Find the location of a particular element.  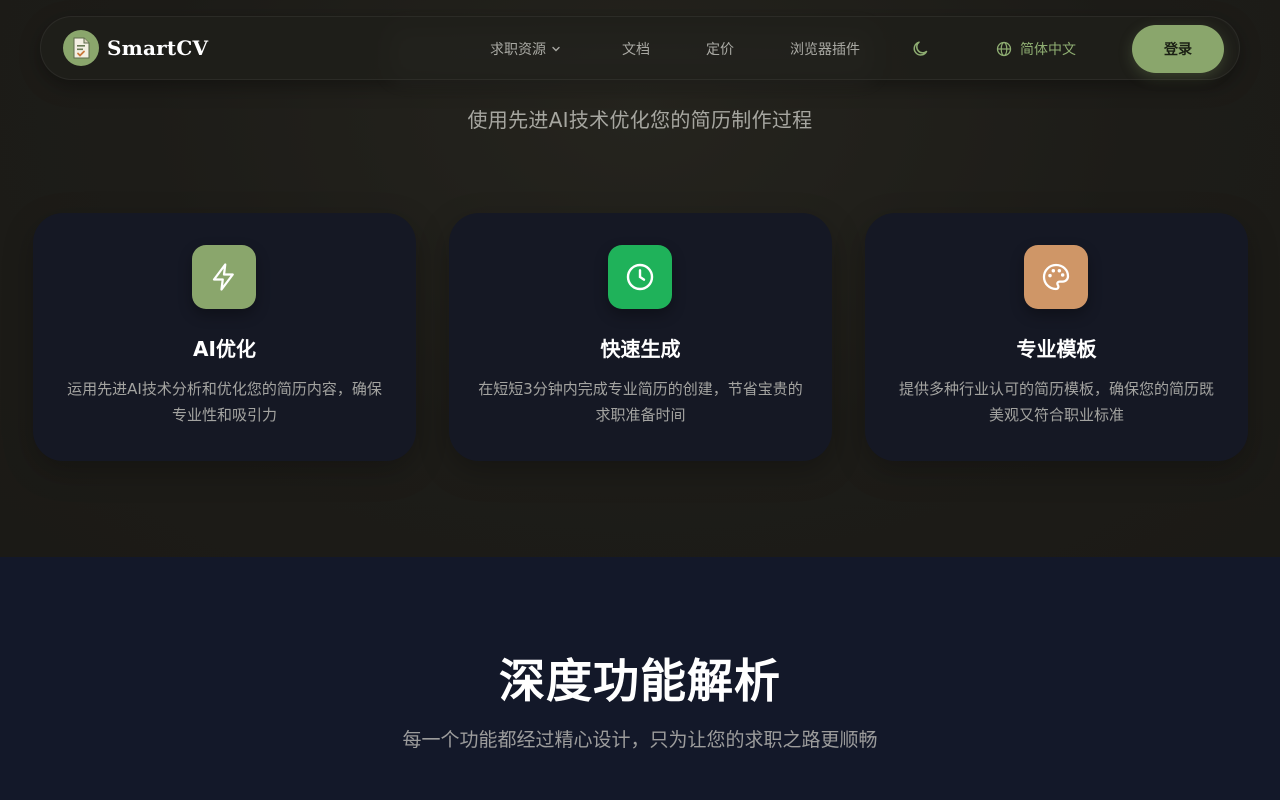

feature-card-pro-templates: 专业模板 提供多种行业认可的简历模板，确保您的简历既美观又符合职业标准 is located at coordinates (1056, 337).